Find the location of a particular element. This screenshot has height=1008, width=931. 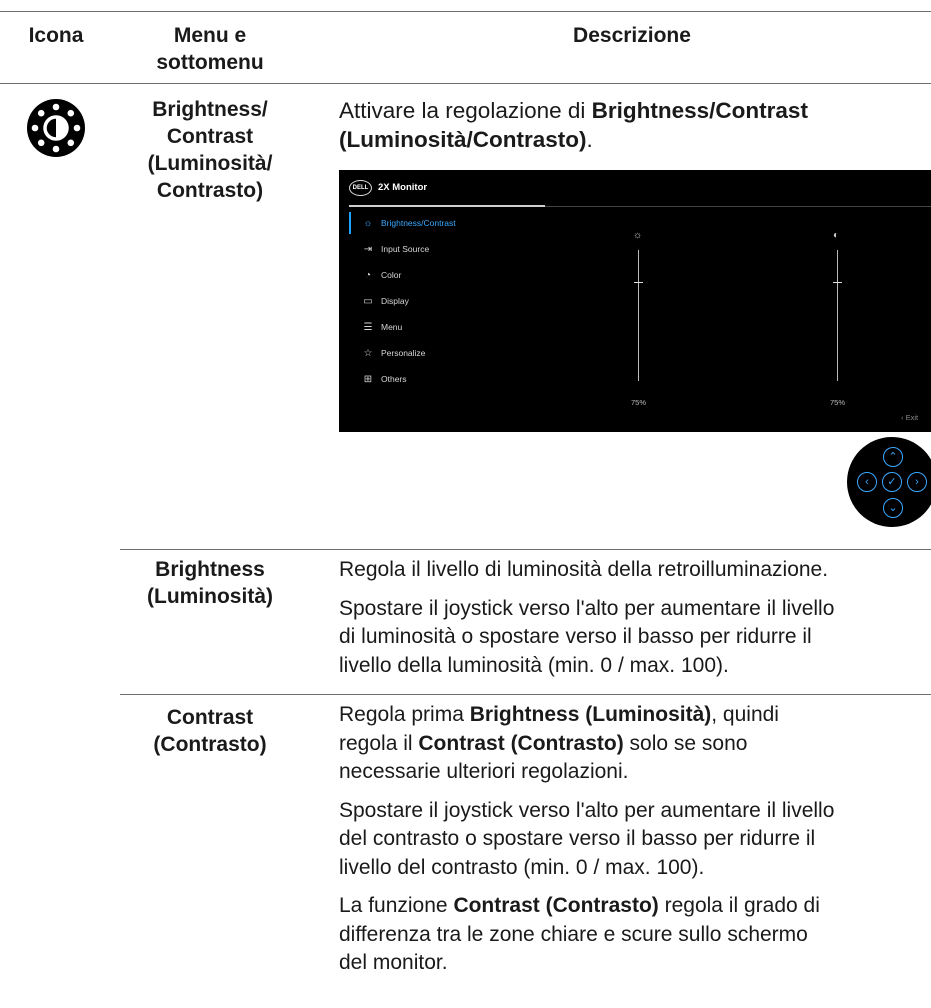

osd-item-display: ▭ Display is located at coordinates (451, 301).